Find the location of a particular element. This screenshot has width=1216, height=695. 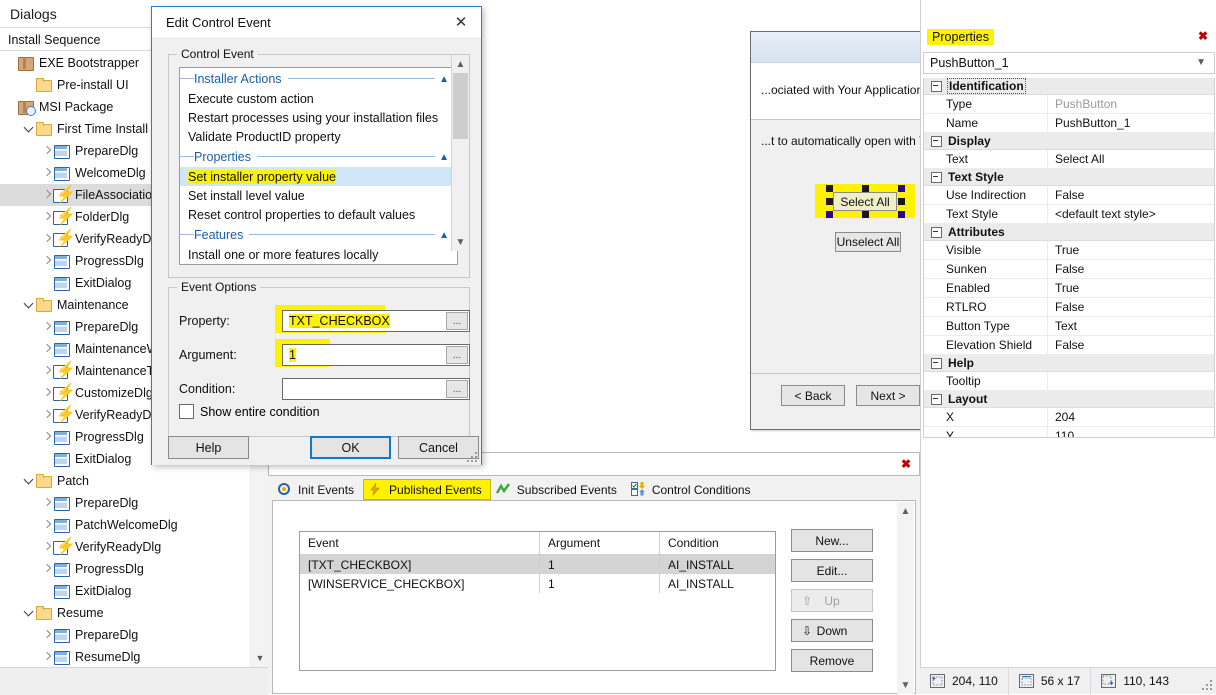

resize-handle-br is located at coordinates (901, 214).